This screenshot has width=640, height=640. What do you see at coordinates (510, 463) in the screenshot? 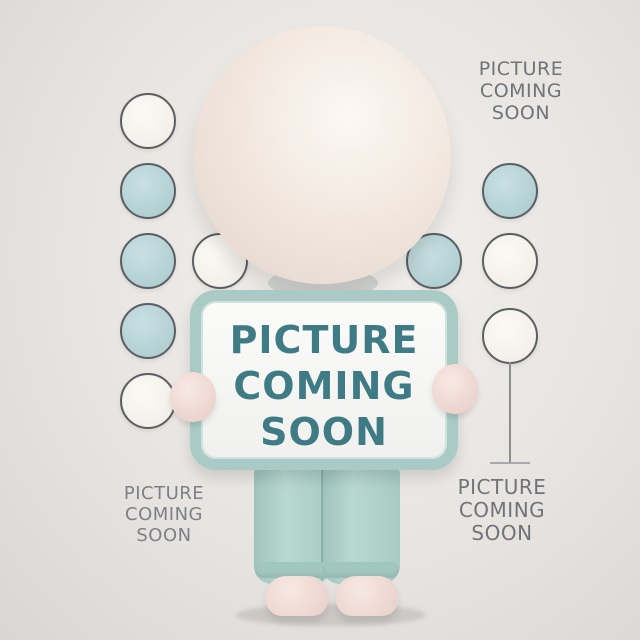
I see `stem-base` at bounding box center [510, 463].